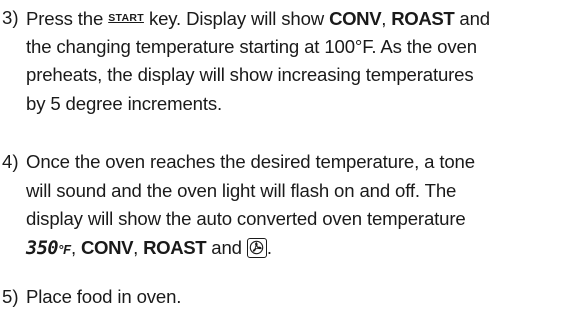 The width and height of the screenshot is (563, 312). I want to click on step-text: key. Display will show, so click(236, 18).